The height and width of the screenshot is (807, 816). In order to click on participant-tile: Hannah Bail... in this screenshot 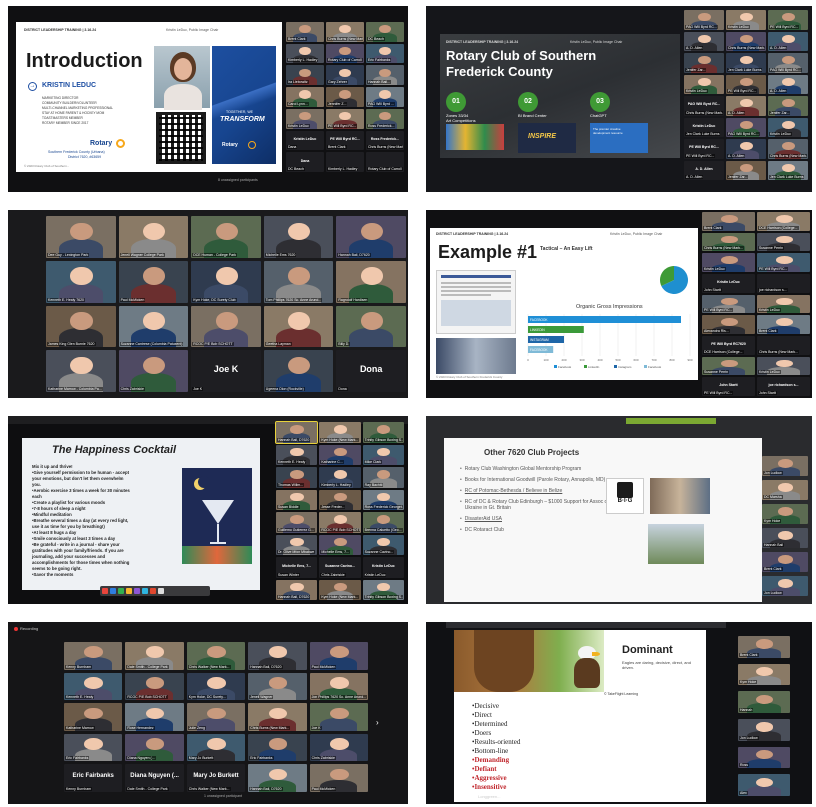, I will do `click(385, 75)`.